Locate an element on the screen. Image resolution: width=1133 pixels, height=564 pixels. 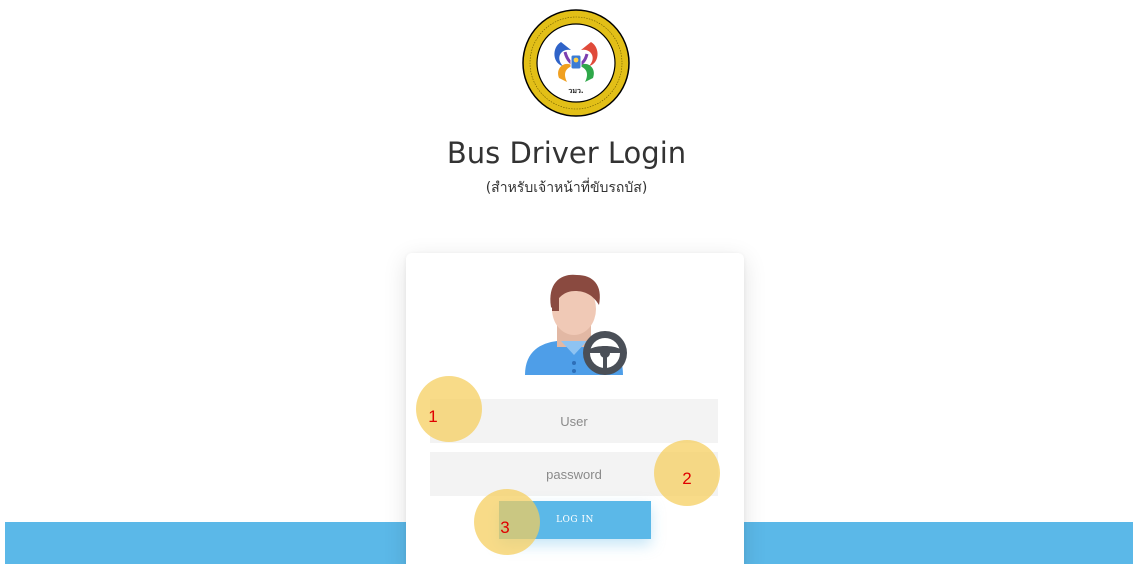
school-logo: วมว. is located at coordinates (576, 63).